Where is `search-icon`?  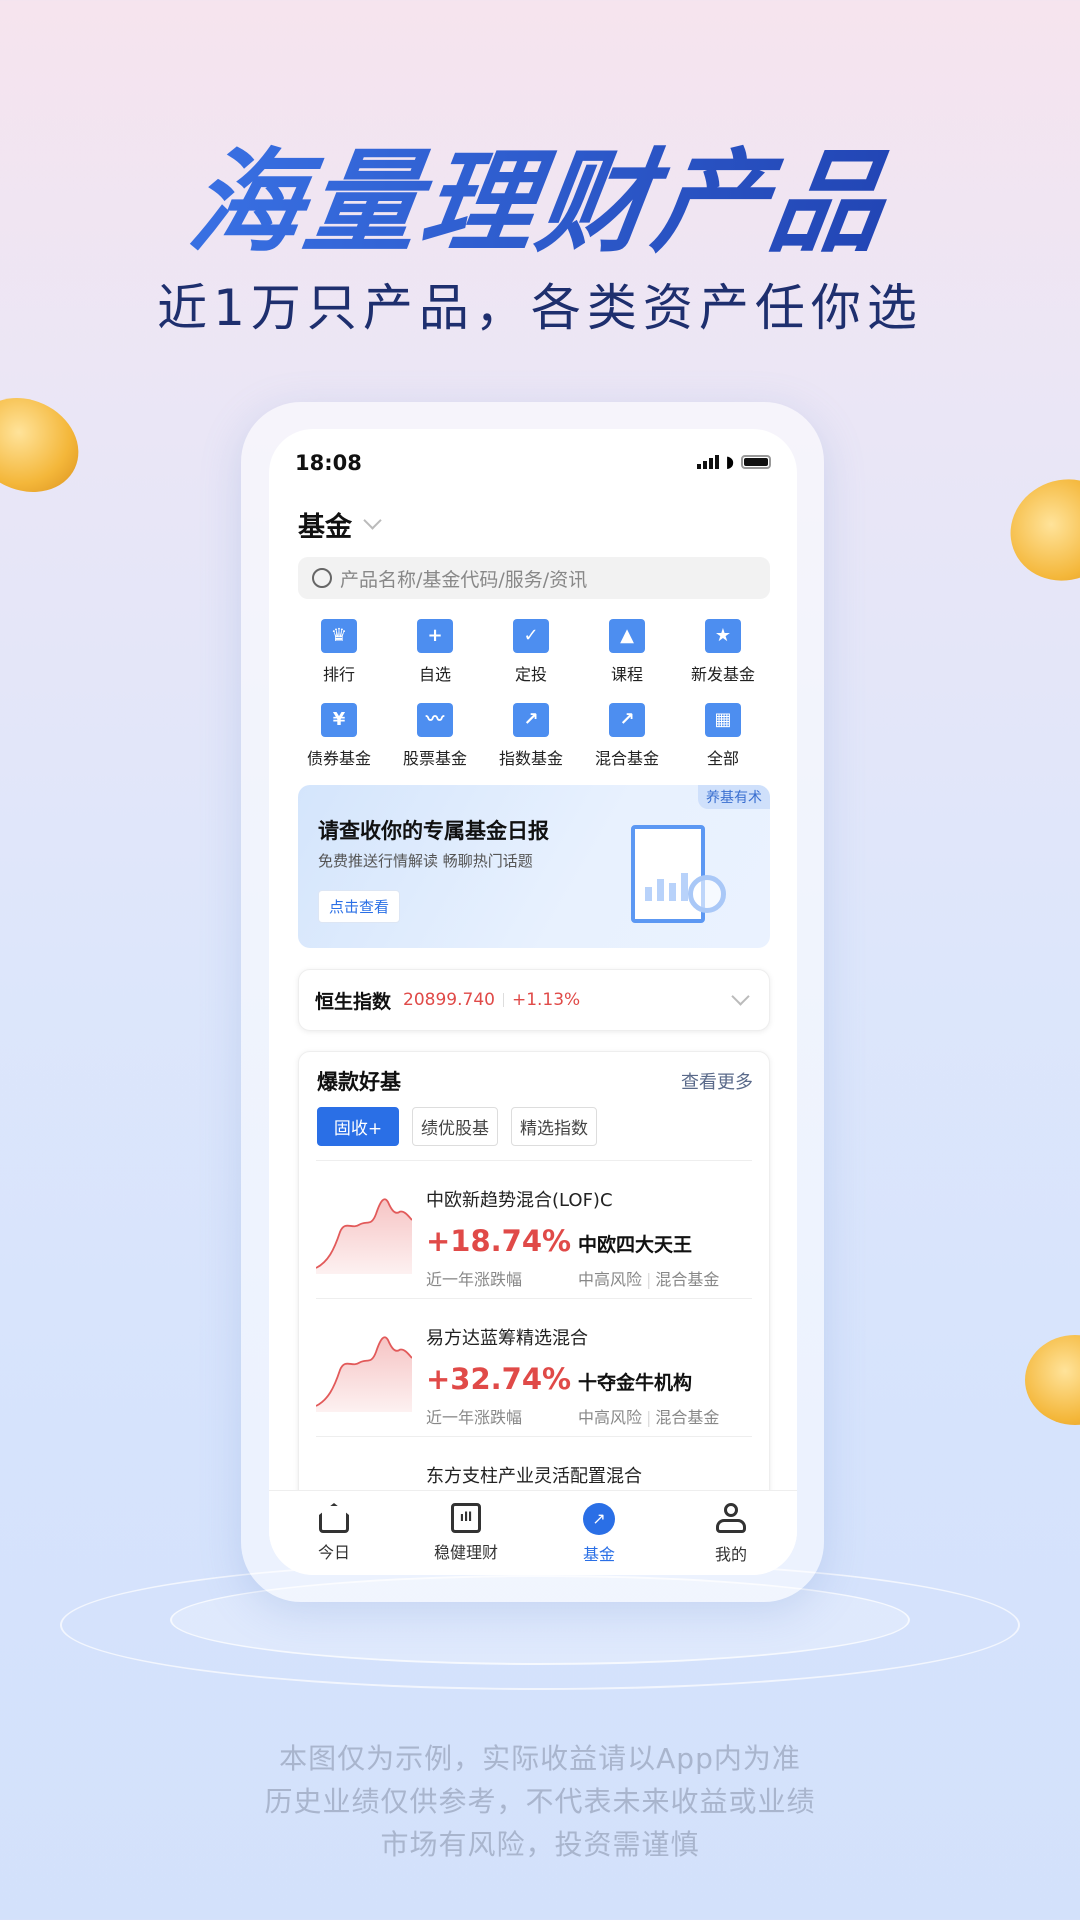 search-icon is located at coordinates (322, 578).